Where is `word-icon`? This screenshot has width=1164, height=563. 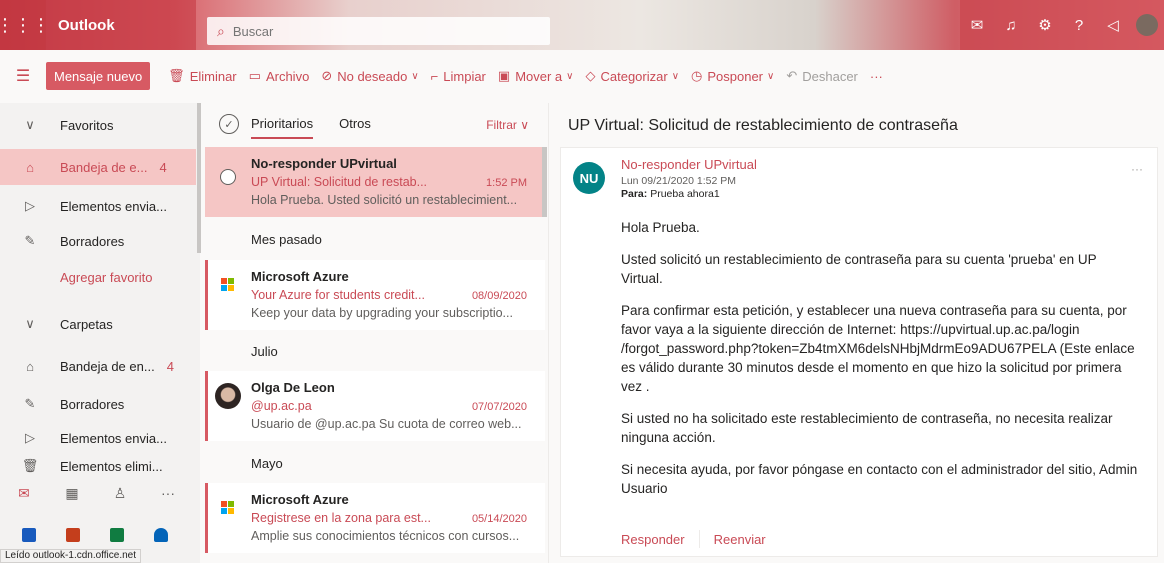 word-icon is located at coordinates (29, 535).